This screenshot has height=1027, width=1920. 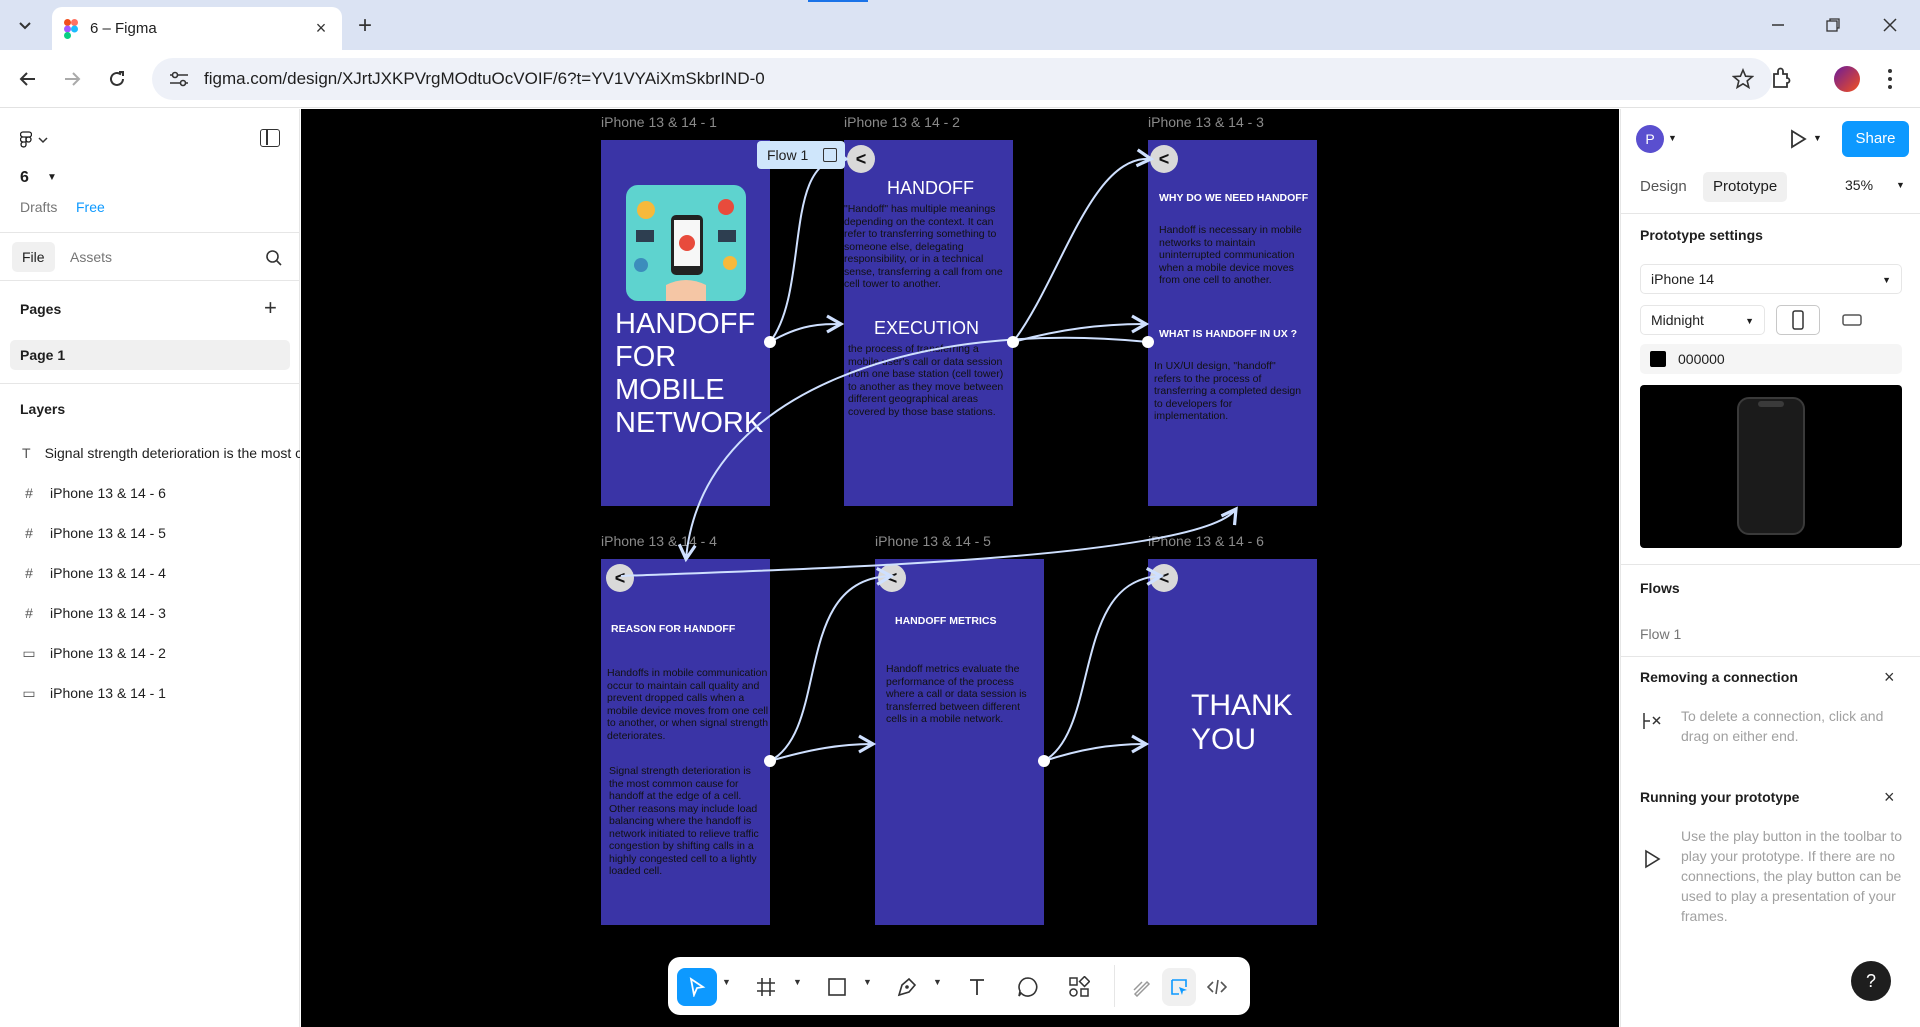 I want to click on section-title: Removing a connection, so click(x=1719, y=677).